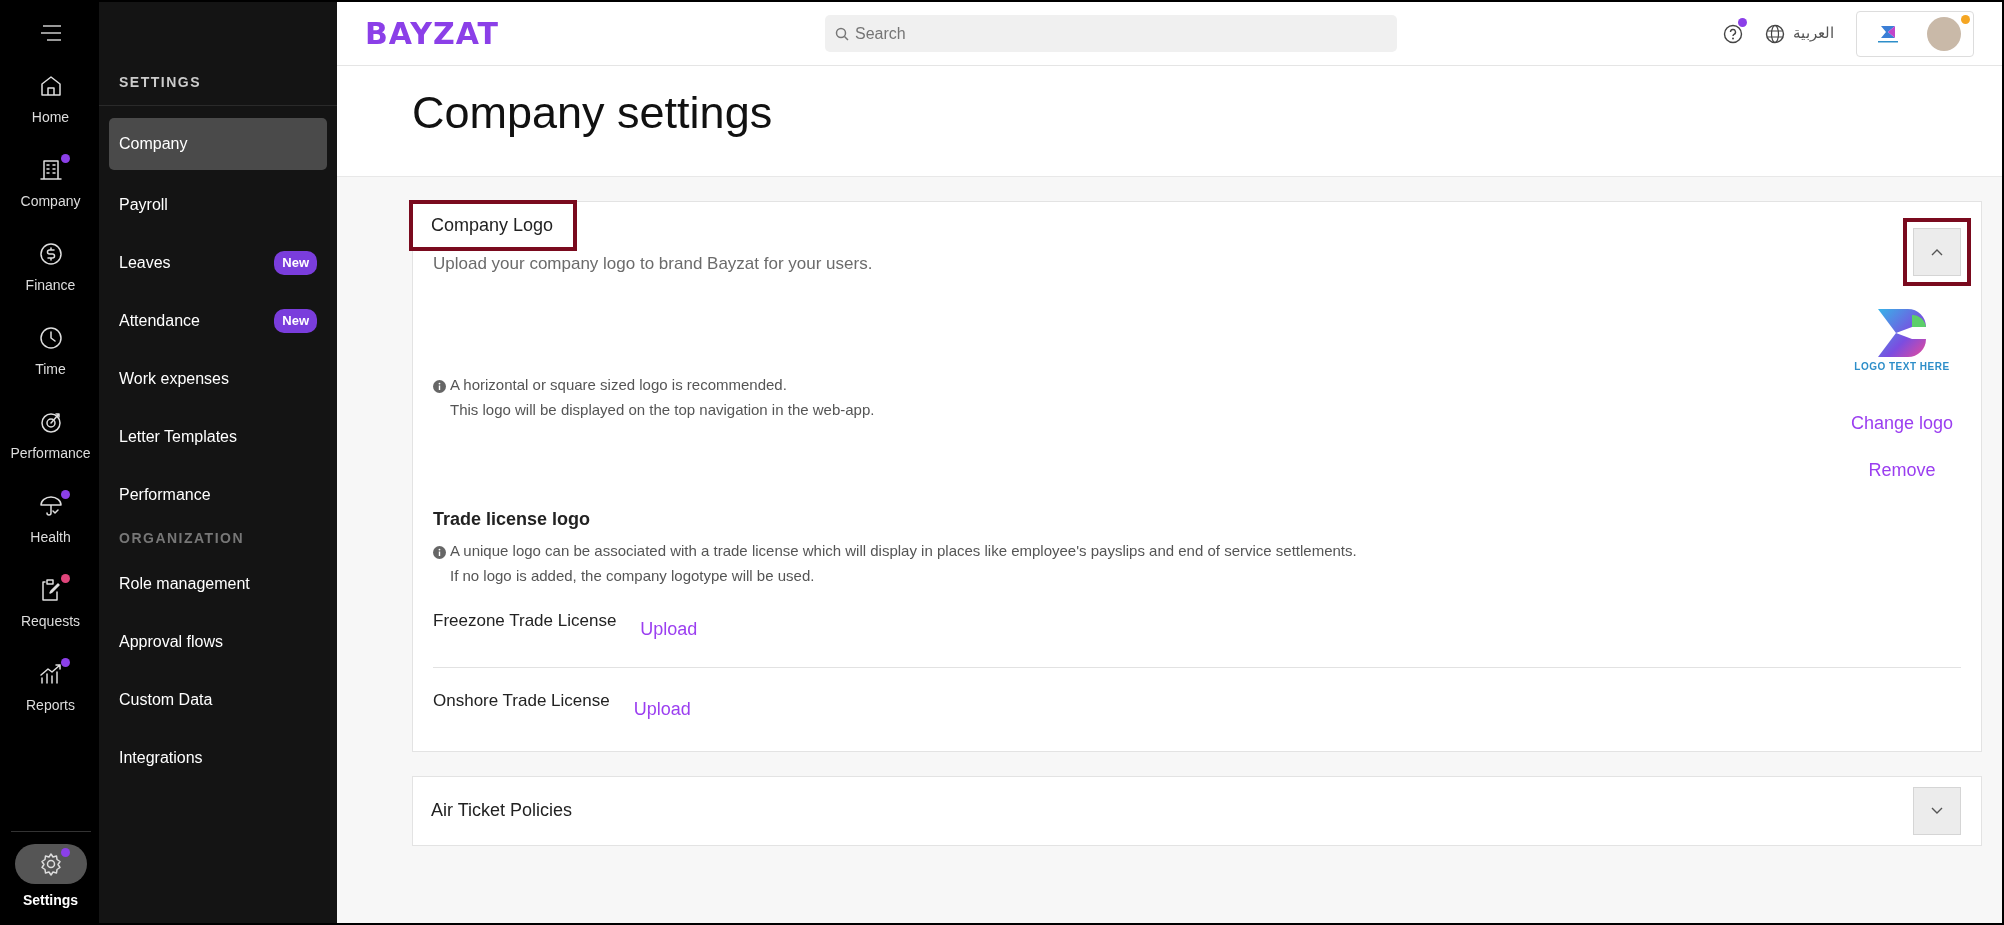 This screenshot has width=2004, height=925. I want to click on rail-item: Performance, so click(50, 436).